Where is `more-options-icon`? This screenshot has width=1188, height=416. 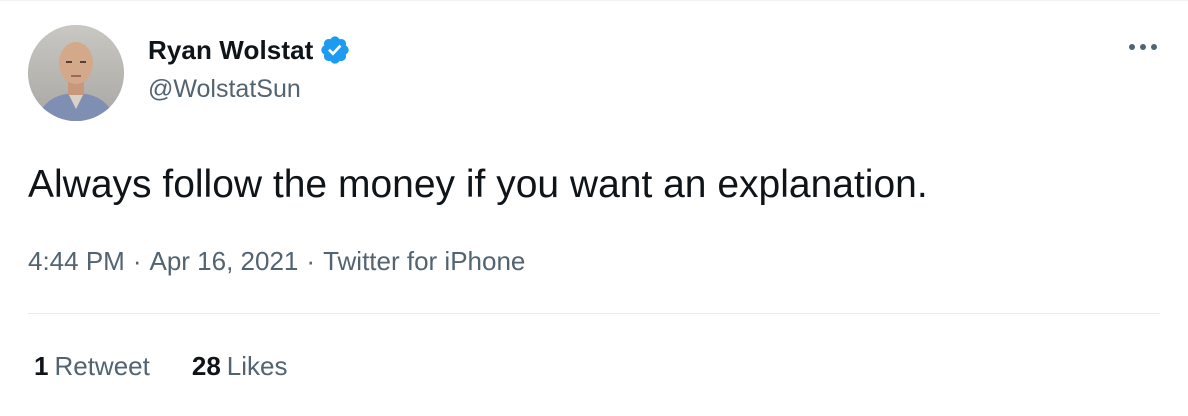 more-options-icon is located at coordinates (1143, 47).